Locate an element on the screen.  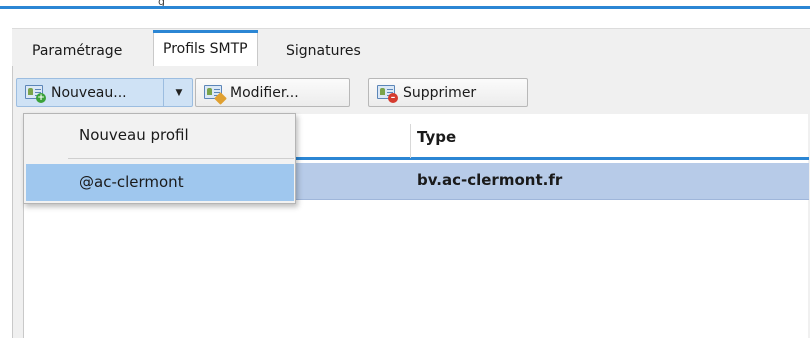
tab-strip: Paramétrage Profils SMTP Signatures is located at coordinates (411, 47).